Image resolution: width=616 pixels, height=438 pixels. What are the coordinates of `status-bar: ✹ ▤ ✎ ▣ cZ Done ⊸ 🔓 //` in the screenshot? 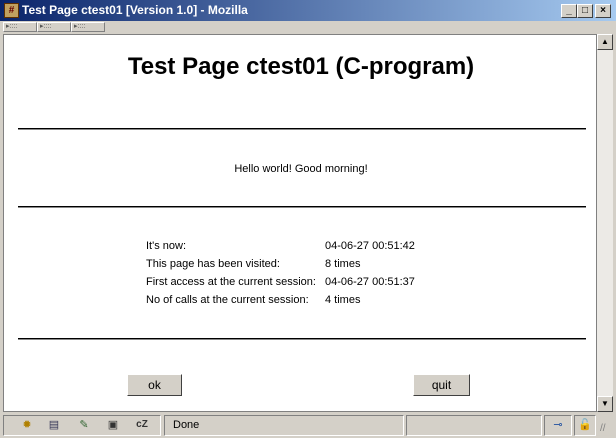 It's located at (308, 425).